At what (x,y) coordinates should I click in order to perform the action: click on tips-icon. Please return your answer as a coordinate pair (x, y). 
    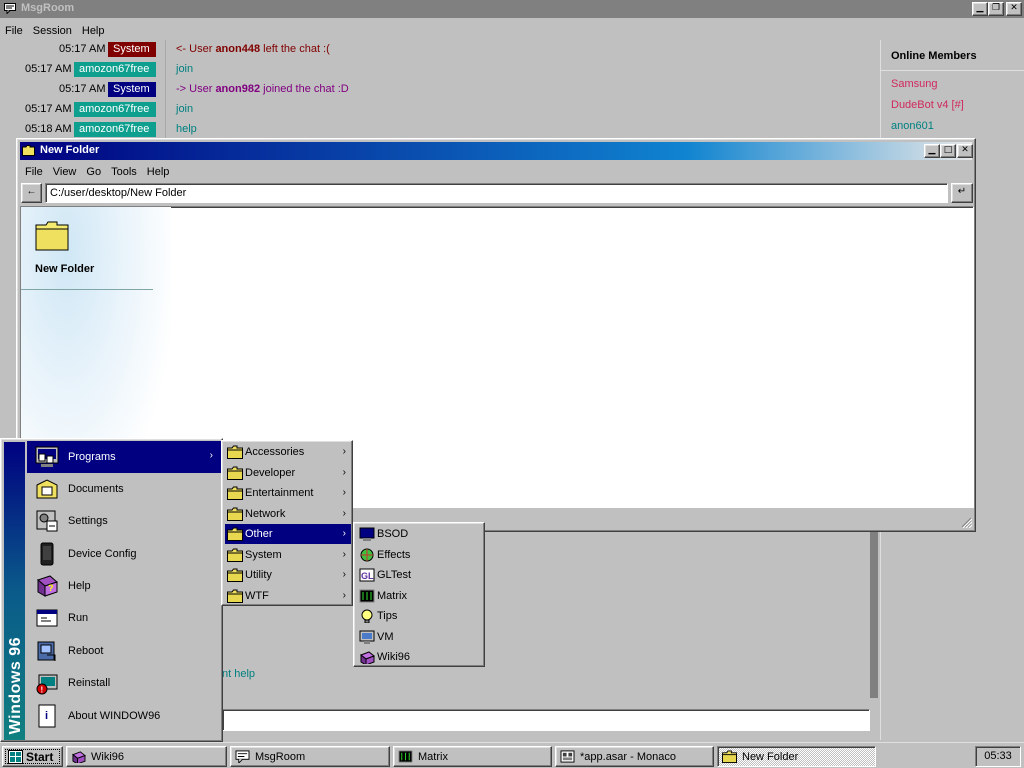
    Looking at the image, I should click on (367, 616).